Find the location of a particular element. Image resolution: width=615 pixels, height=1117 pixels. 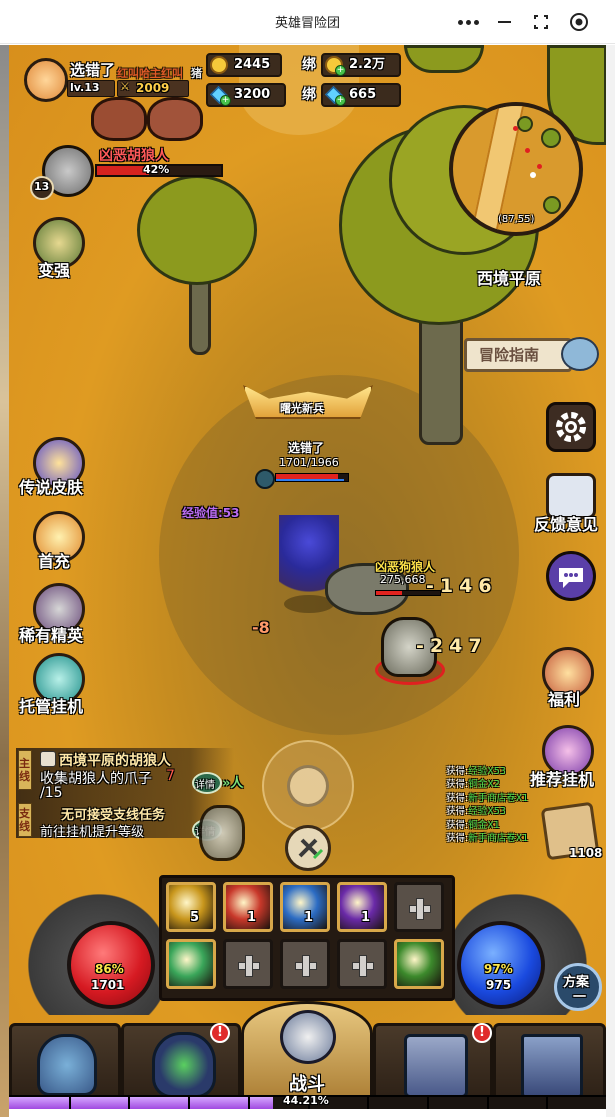

enemy-hp-fill is located at coordinates (389, 593).